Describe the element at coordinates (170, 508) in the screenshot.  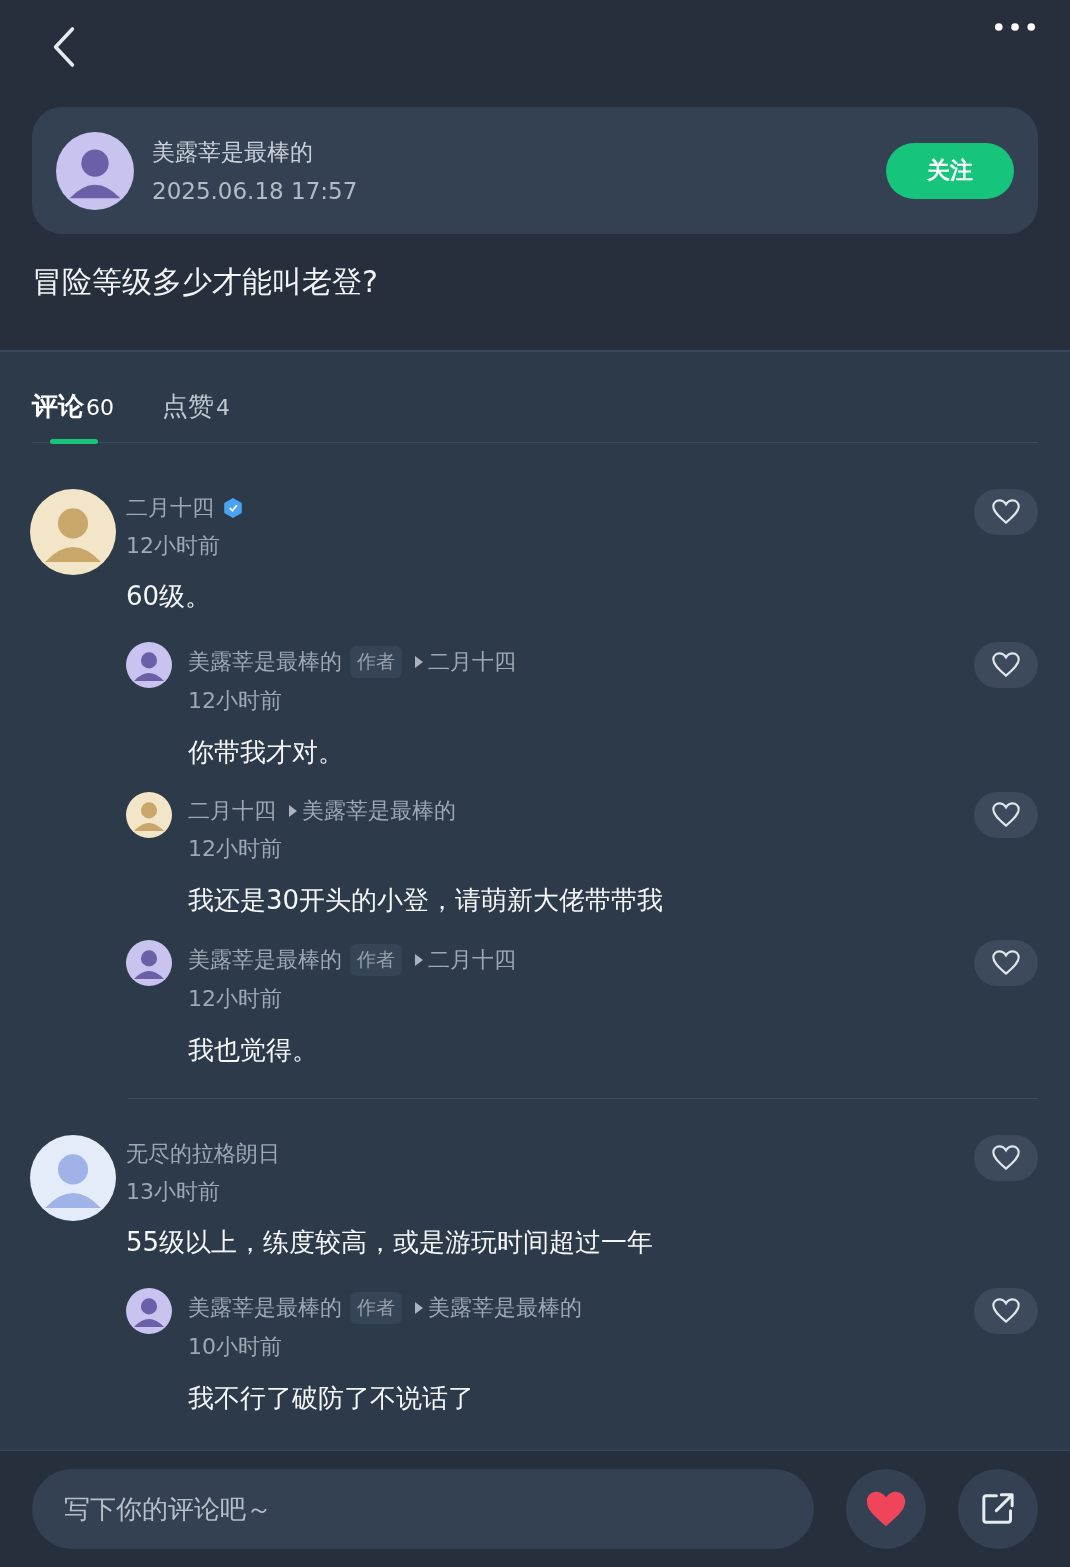
I see `commenter-name: 二月十四` at that location.